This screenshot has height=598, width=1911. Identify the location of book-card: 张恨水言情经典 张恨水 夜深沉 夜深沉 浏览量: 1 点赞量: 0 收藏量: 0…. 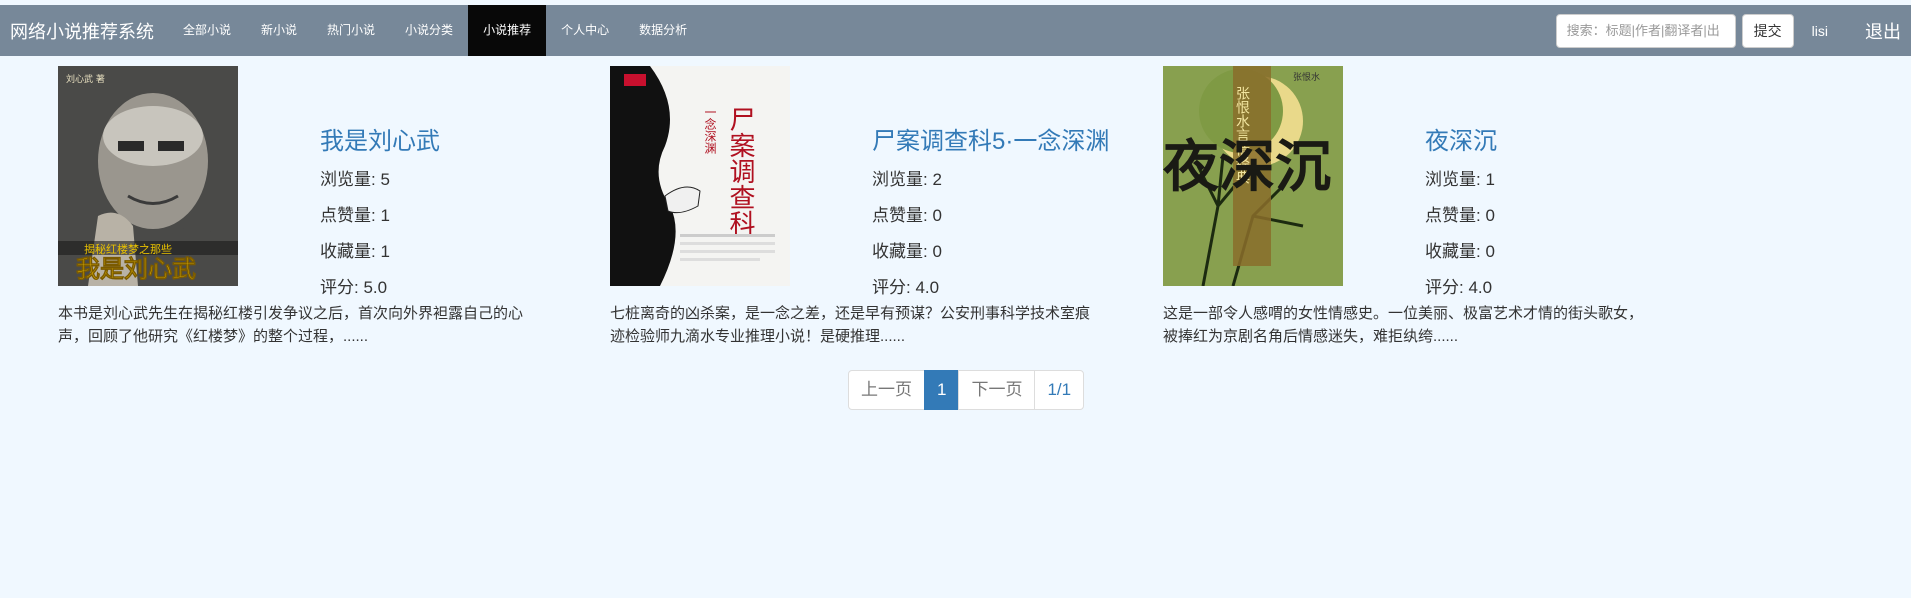
(1413, 208).